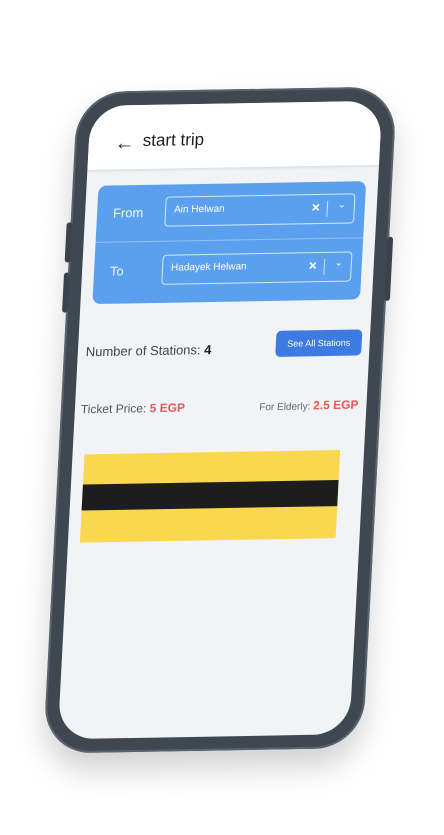  I want to click on ticket-price: Ticket Price: 5 EGP, so click(133, 409).